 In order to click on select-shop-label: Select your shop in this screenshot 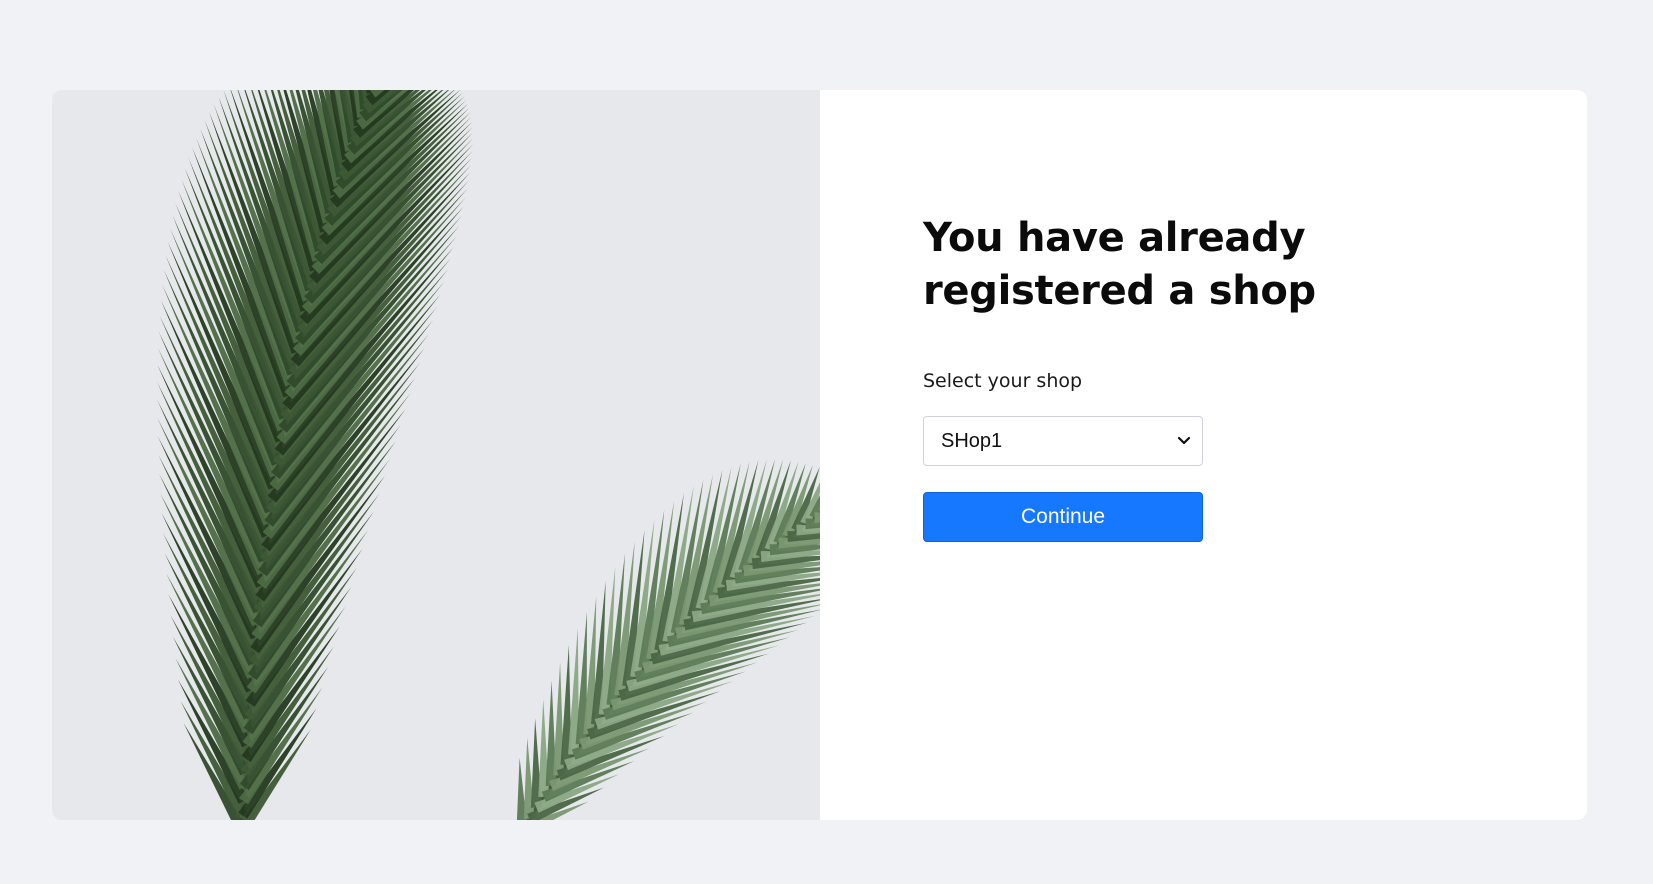, I will do `click(1003, 381)`.